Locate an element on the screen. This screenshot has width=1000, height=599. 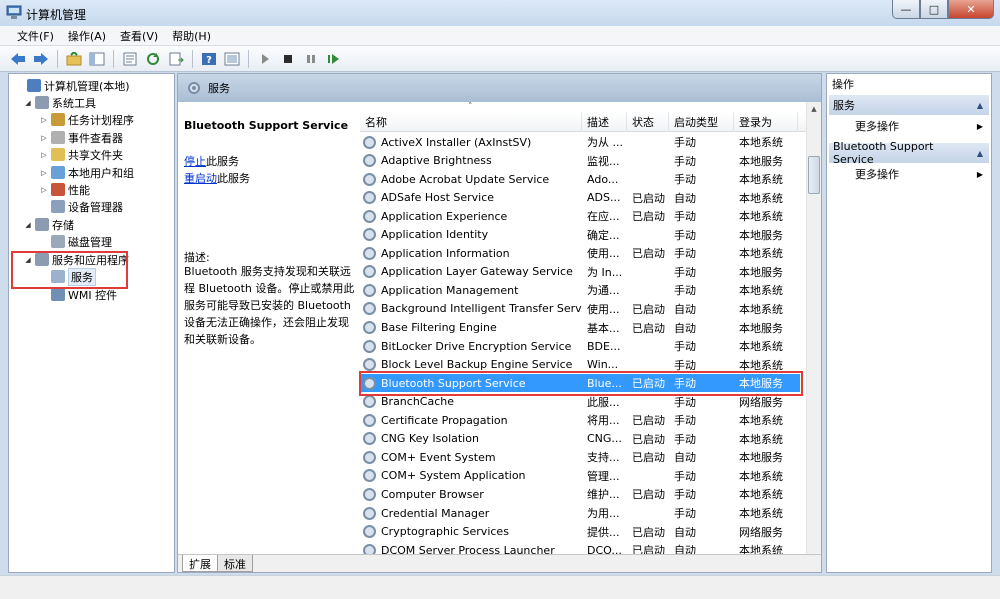
column-header-0: 名称 is located at coordinates (471, 122).